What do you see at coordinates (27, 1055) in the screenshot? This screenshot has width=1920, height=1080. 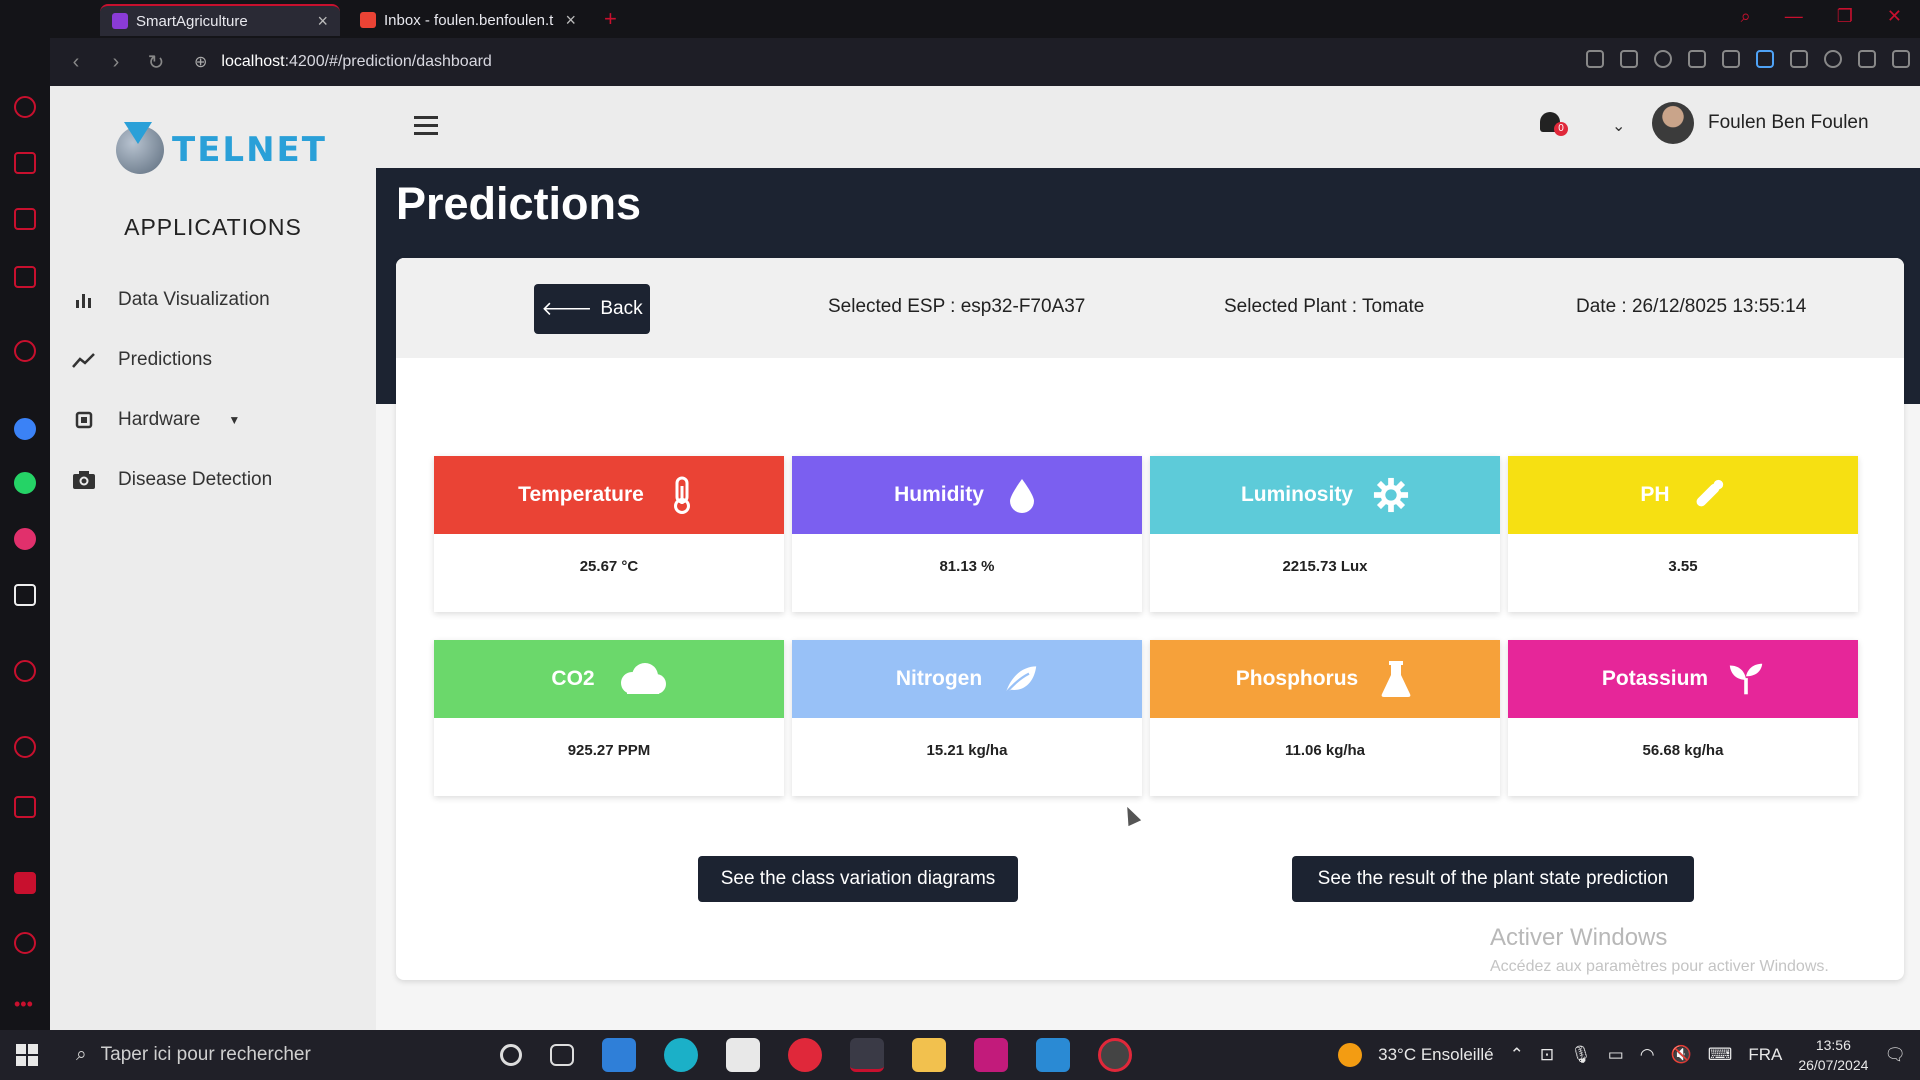 I see `windows-start-icon` at bounding box center [27, 1055].